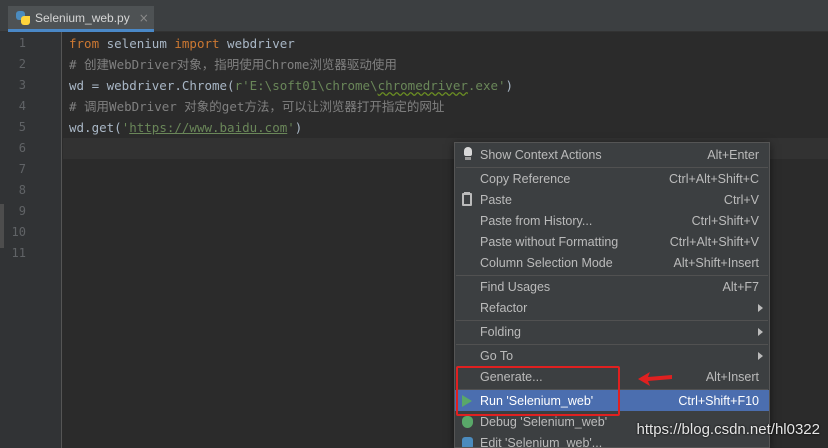 The image size is (828, 448). Describe the element at coordinates (467, 442) in the screenshot. I see `edit-configuration-icon` at that location.